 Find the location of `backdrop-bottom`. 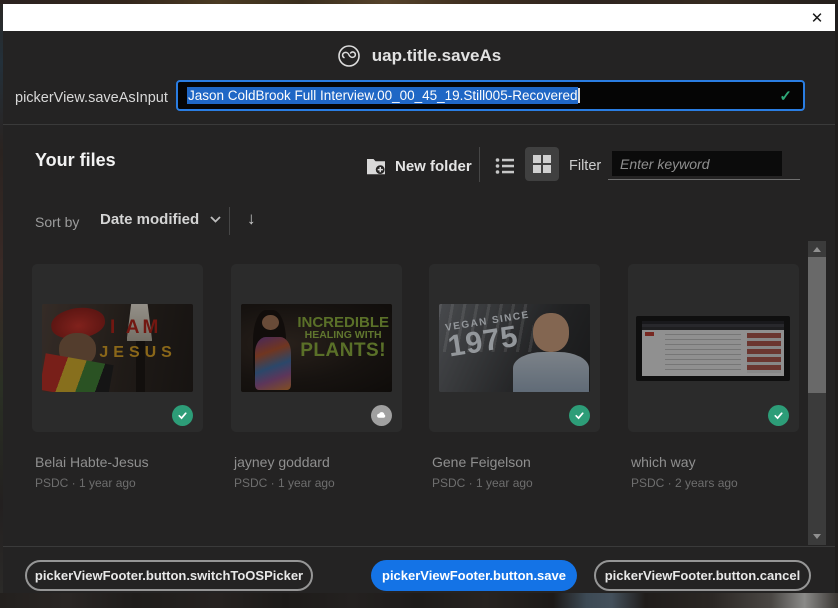

backdrop-bottom is located at coordinates (419, 600).